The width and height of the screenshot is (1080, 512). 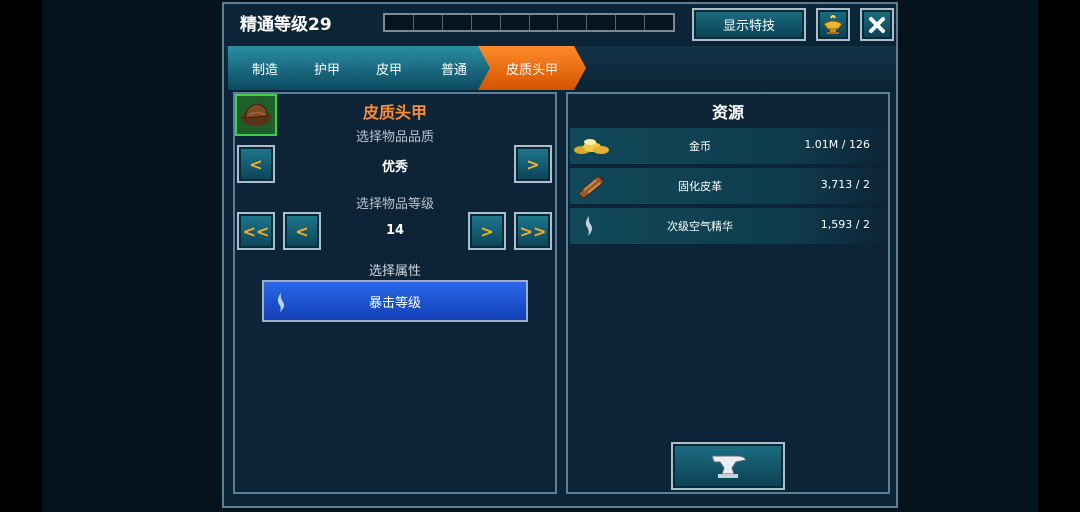 What do you see at coordinates (388, 70) in the screenshot?
I see `tab-label: 皮甲` at bounding box center [388, 70].